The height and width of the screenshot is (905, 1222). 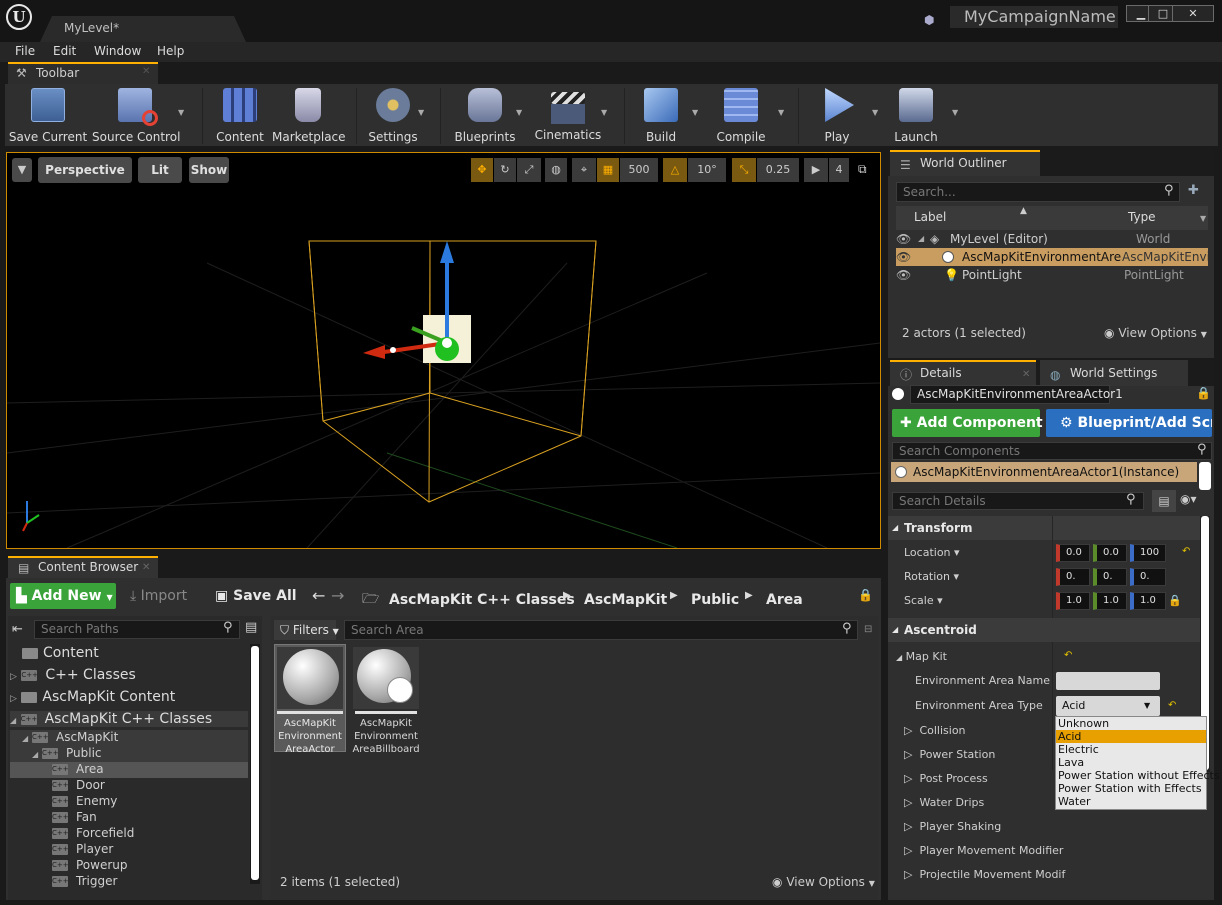 What do you see at coordinates (823, 882) in the screenshot?
I see `asset-view-options: ◉ View Options ▼` at bounding box center [823, 882].